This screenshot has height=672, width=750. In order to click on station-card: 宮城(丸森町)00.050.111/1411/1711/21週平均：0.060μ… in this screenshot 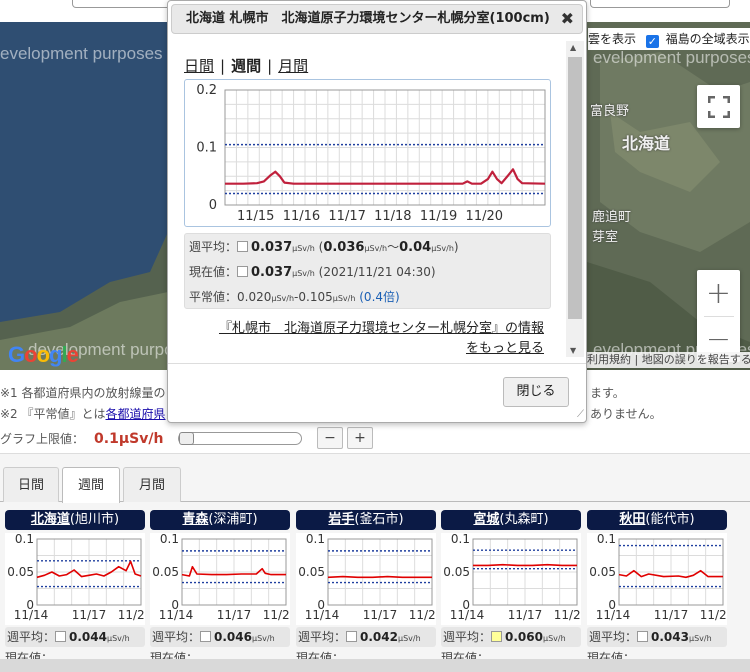, I will do `click(514, 586)`.